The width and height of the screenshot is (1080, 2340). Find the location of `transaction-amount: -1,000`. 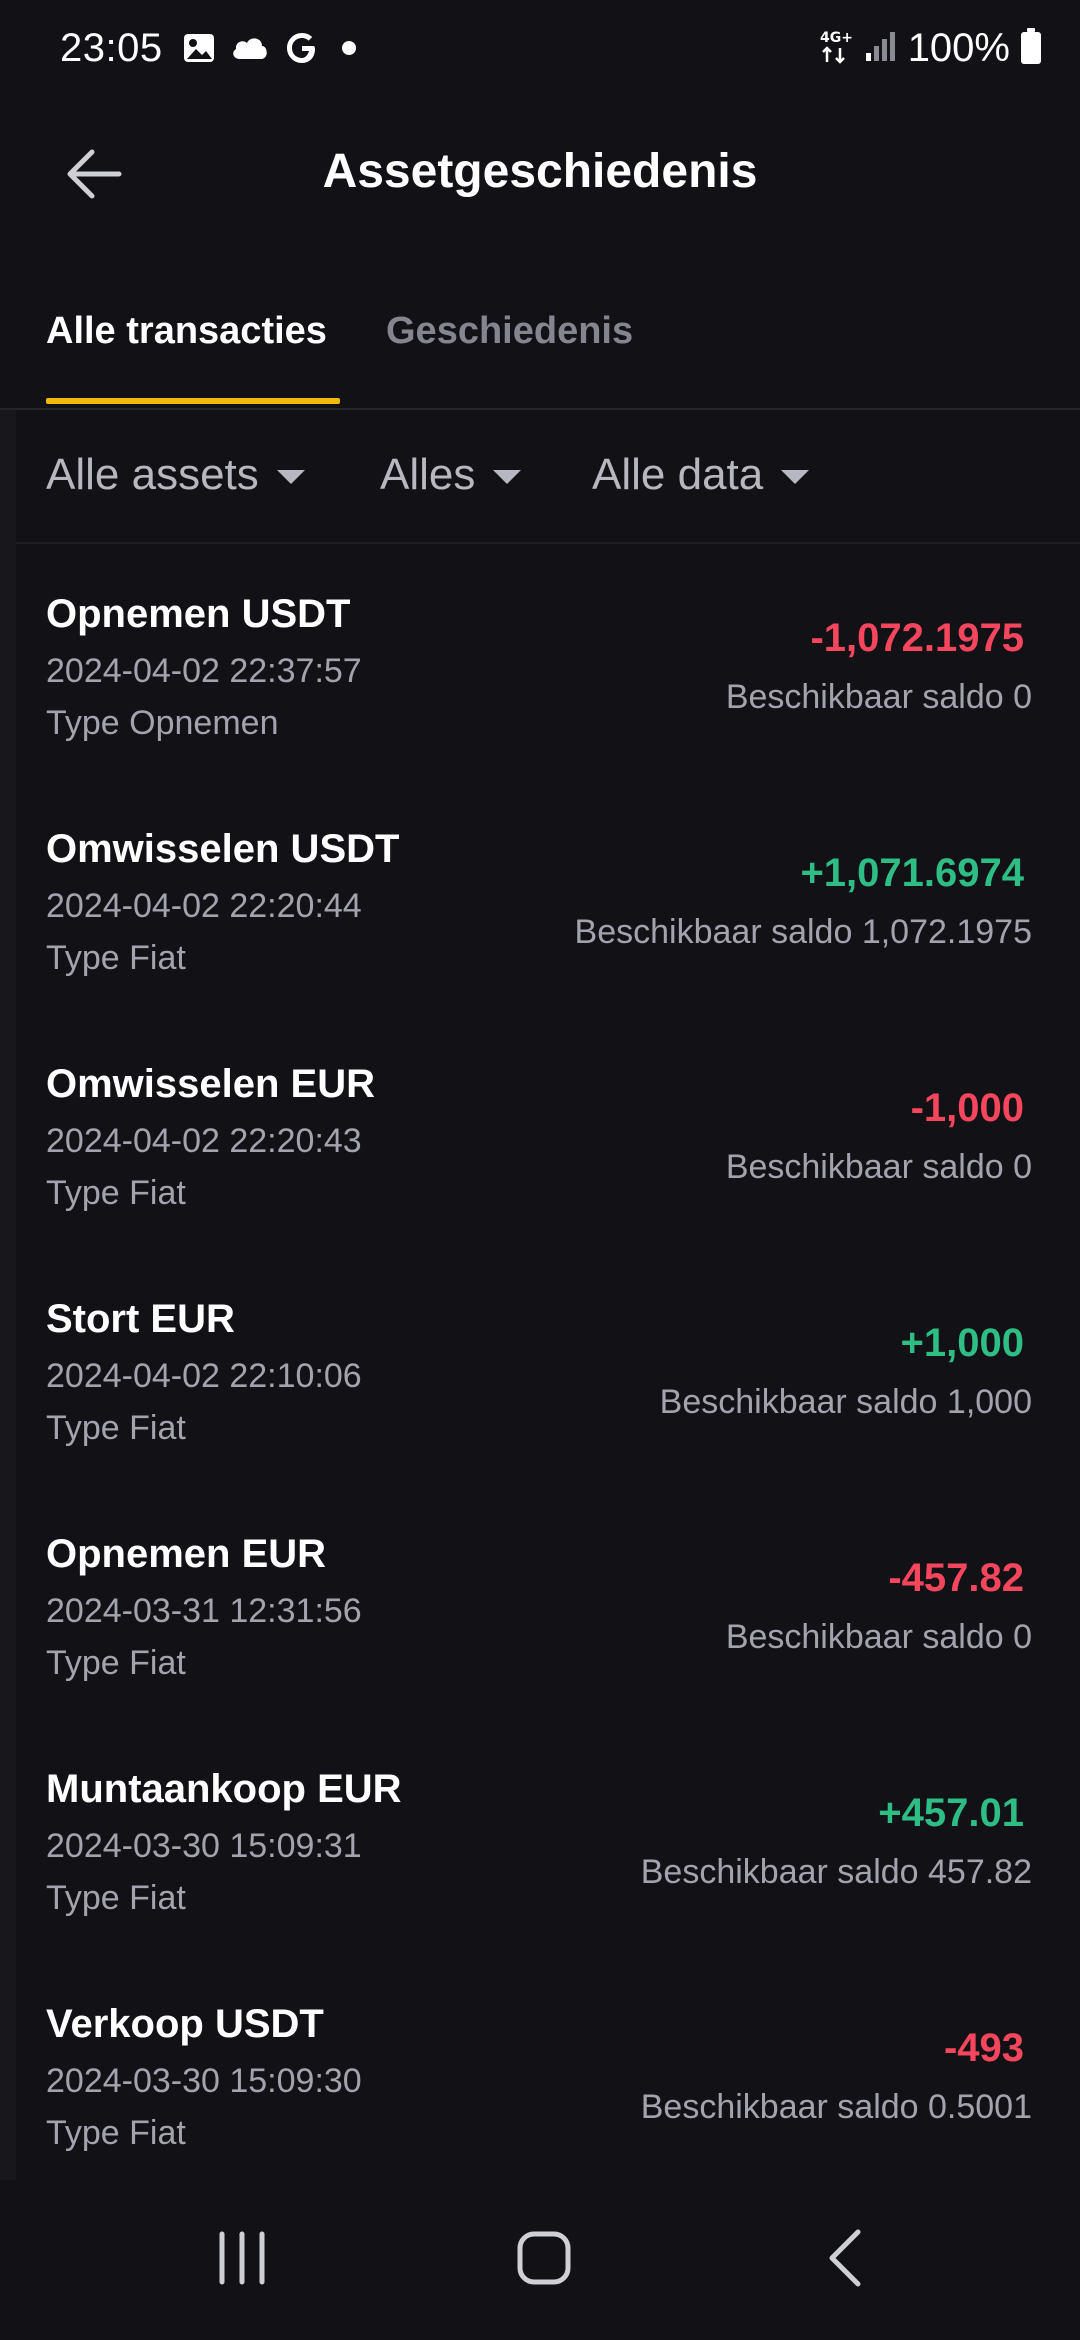

transaction-amount: -1,000 is located at coordinates (967, 1108).